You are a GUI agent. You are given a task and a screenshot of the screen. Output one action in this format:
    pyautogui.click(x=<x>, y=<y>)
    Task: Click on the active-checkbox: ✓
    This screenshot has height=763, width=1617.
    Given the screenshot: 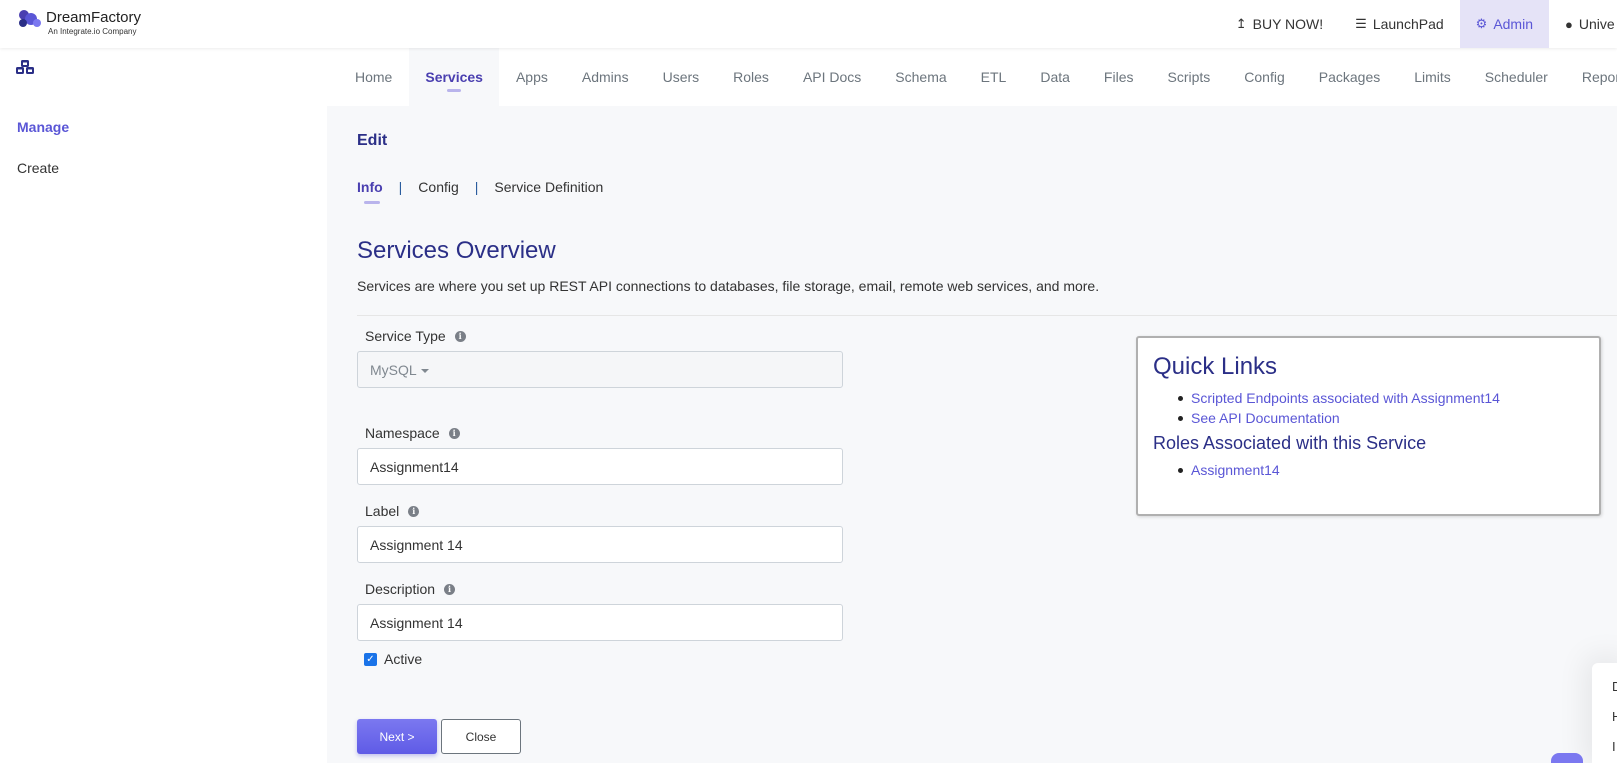 What is the action you would take?
    pyautogui.click(x=370, y=659)
    